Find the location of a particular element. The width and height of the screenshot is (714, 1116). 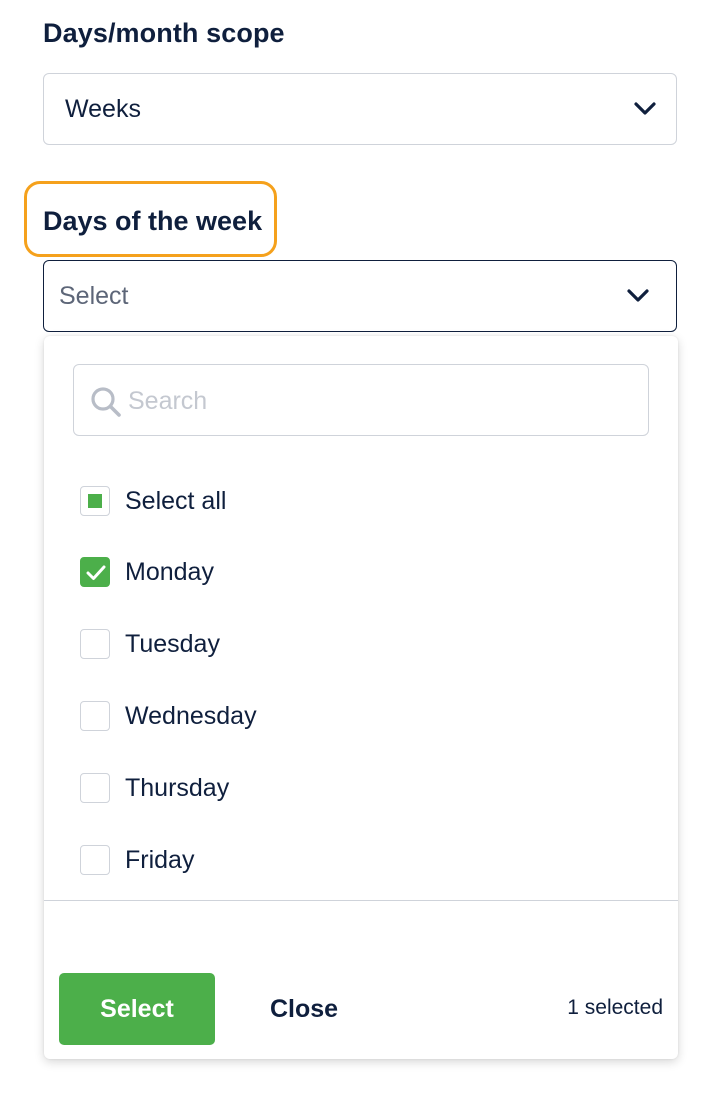

thursday-checkbox is located at coordinates (95, 788).